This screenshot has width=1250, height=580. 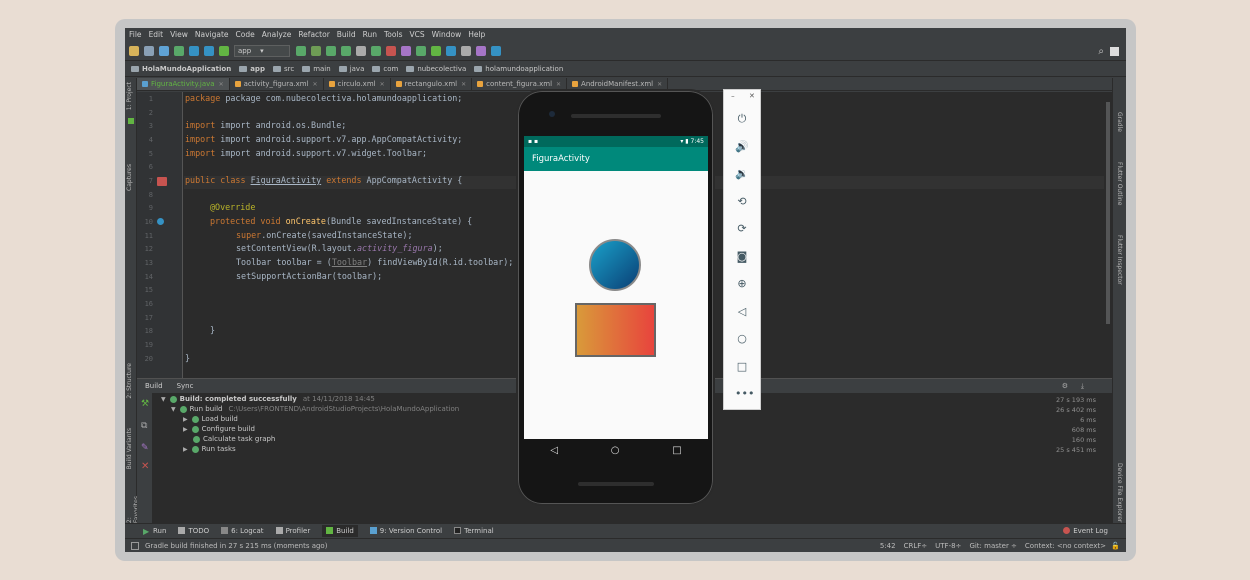 I want to click on caret-position: 5:42, so click(x=888, y=546).